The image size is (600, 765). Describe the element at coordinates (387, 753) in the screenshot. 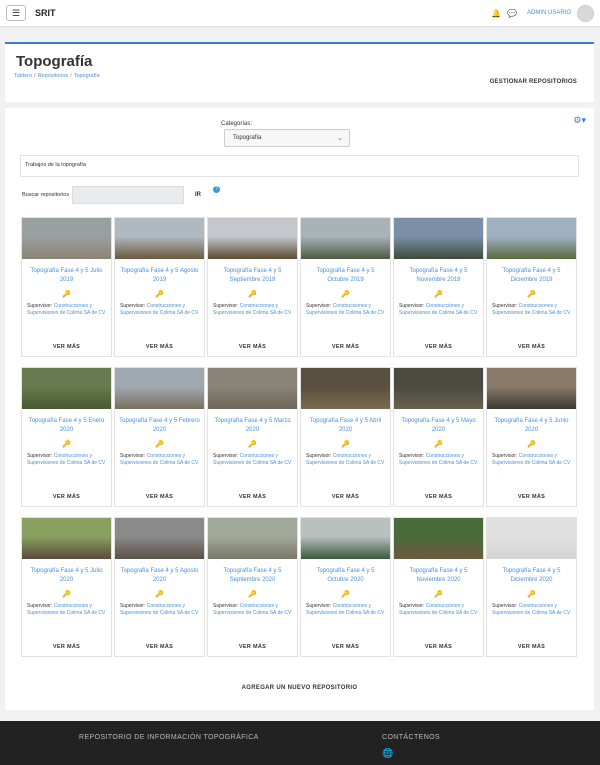

I see `globe-icon: 🌐` at that location.